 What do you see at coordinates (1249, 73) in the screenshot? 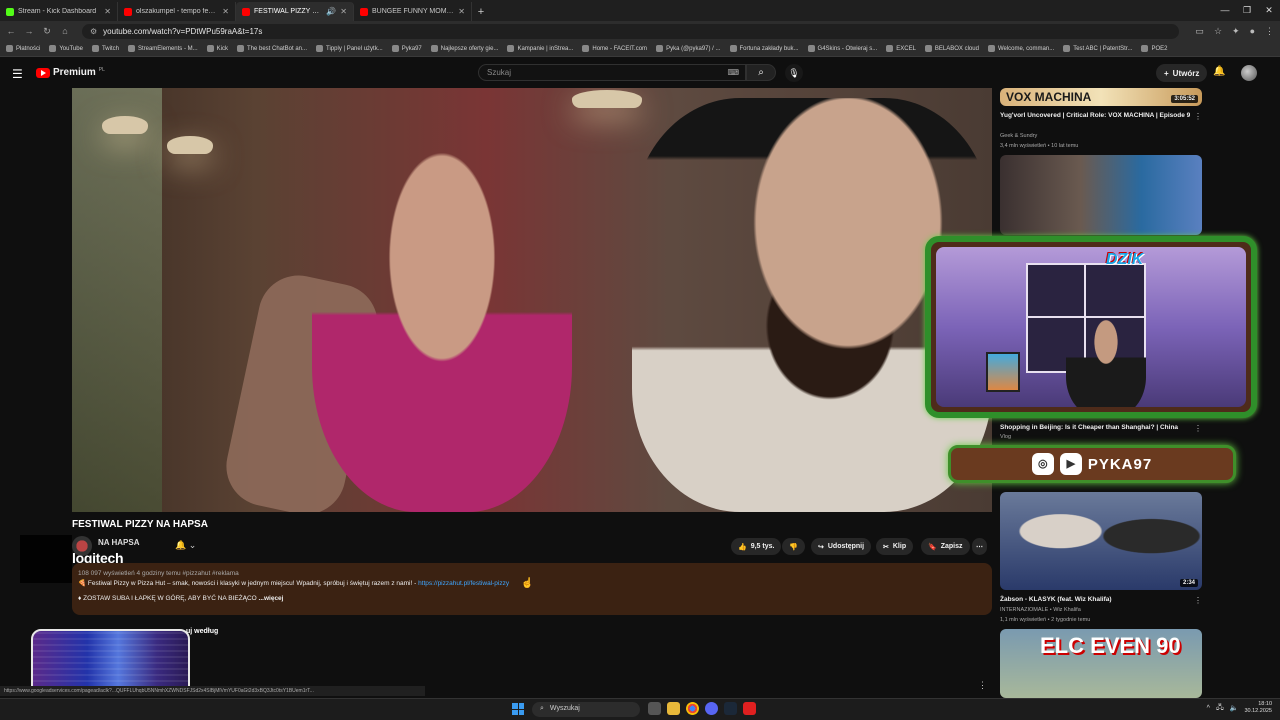
I see `account-avatar` at bounding box center [1249, 73].